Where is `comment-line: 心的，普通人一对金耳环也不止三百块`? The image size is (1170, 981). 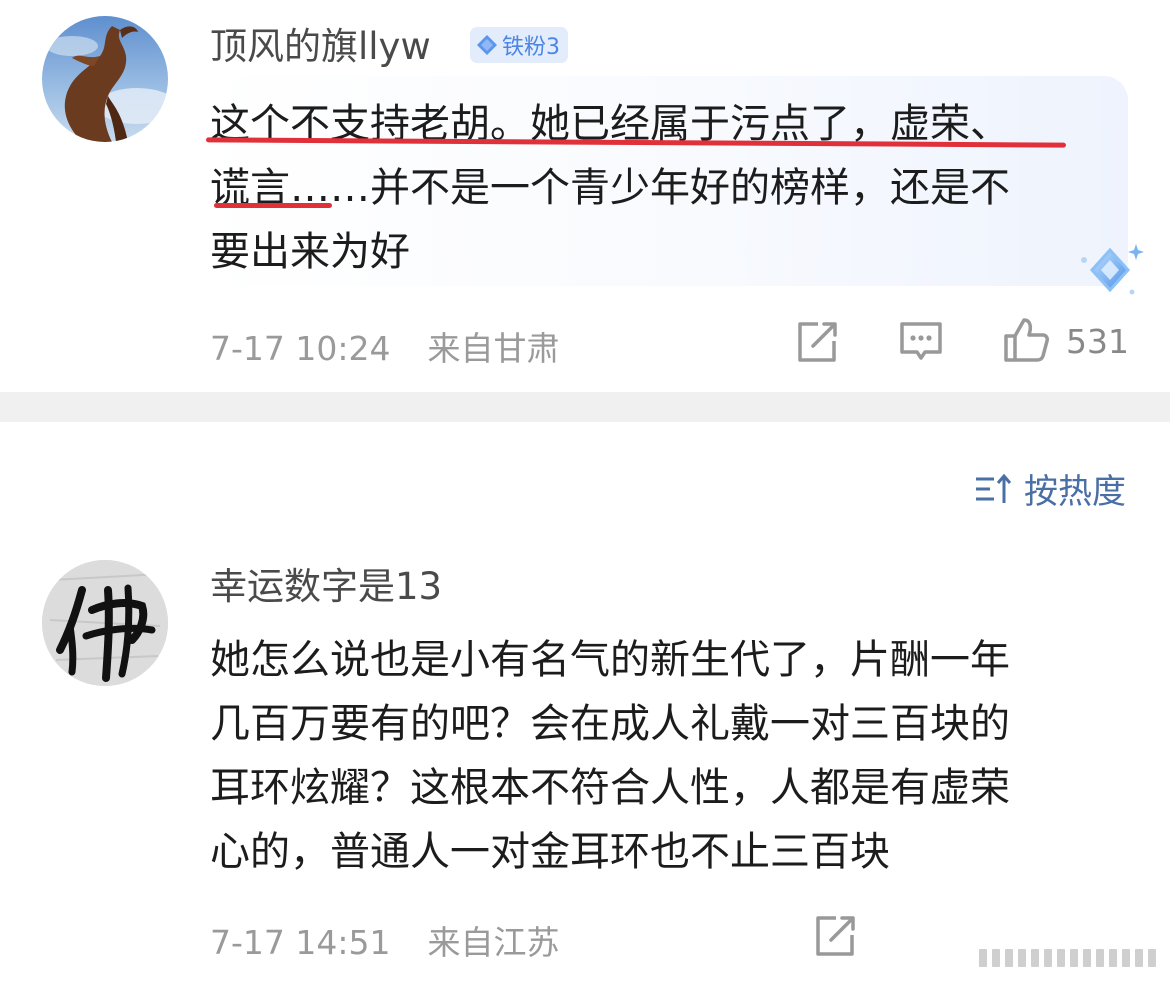
comment-line: 心的，普通人一对金耳环也不止三百块 is located at coordinates (550, 852).